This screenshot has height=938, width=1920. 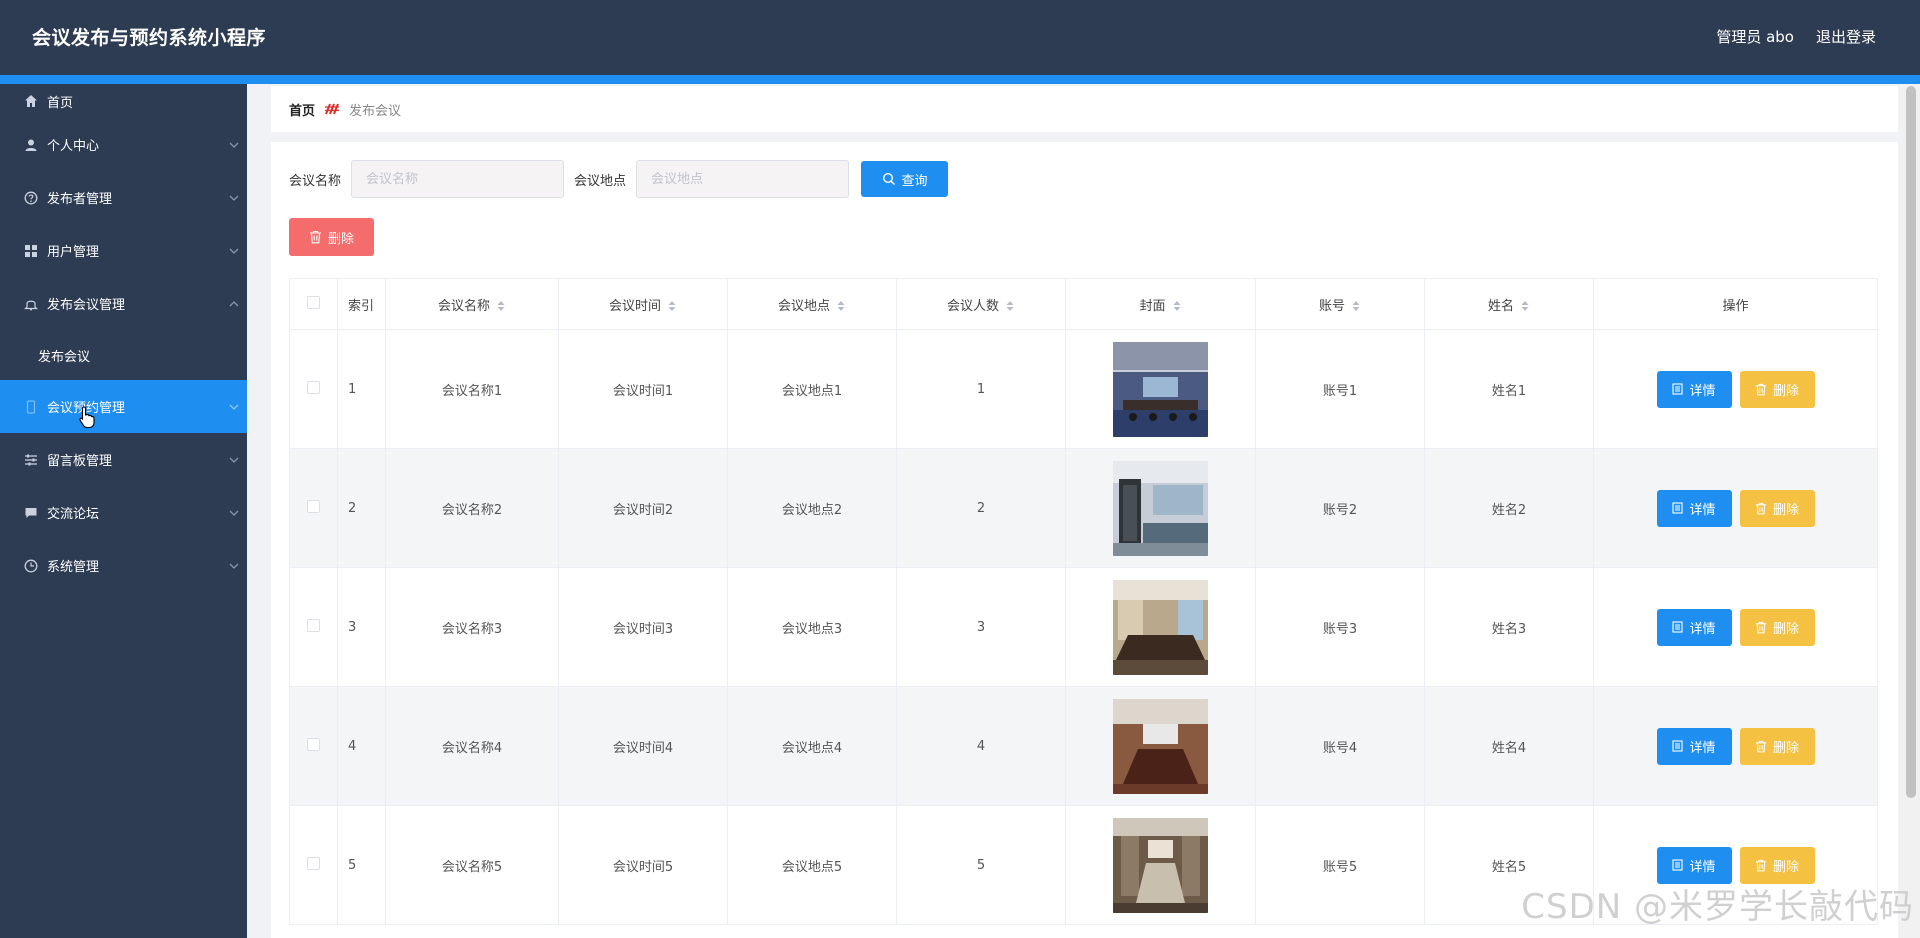 What do you see at coordinates (361, 304) in the screenshot?
I see `header-index: 索引` at bounding box center [361, 304].